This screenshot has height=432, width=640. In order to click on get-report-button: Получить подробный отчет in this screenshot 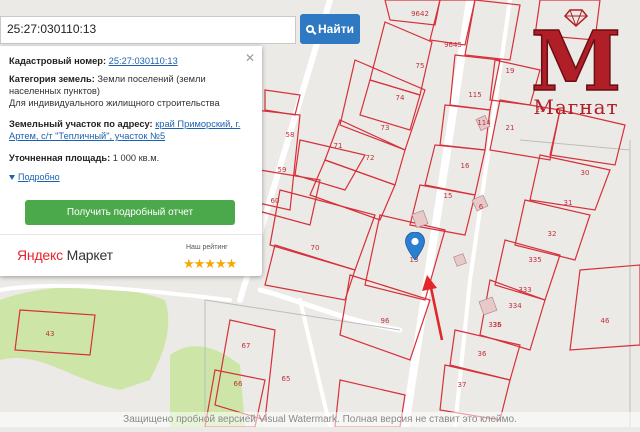, I will do `click(130, 212)`.